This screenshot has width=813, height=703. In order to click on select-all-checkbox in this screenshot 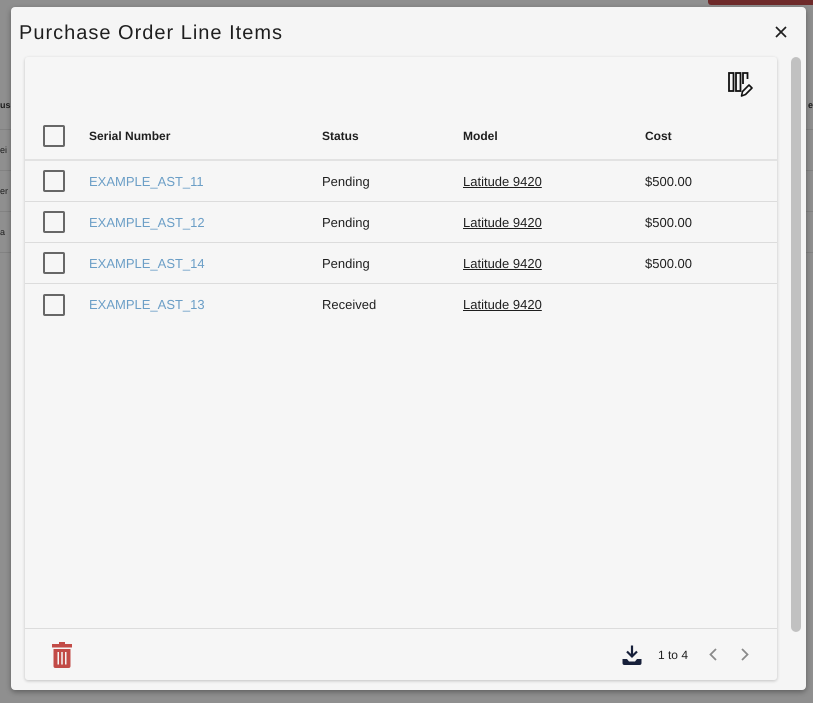, I will do `click(54, 136)`.